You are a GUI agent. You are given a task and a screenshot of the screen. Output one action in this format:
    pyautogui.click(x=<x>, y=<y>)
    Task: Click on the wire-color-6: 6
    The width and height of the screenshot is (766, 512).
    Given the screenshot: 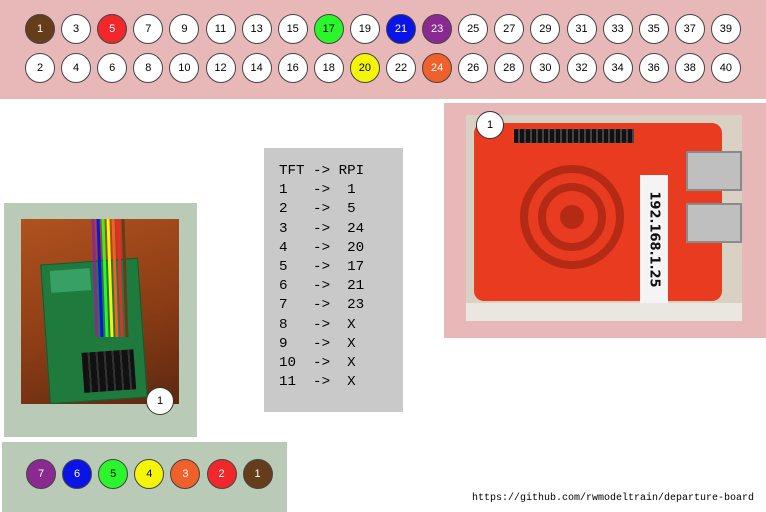 What is the action you would take?
    pyautogui.click(x=77, y=474)
    